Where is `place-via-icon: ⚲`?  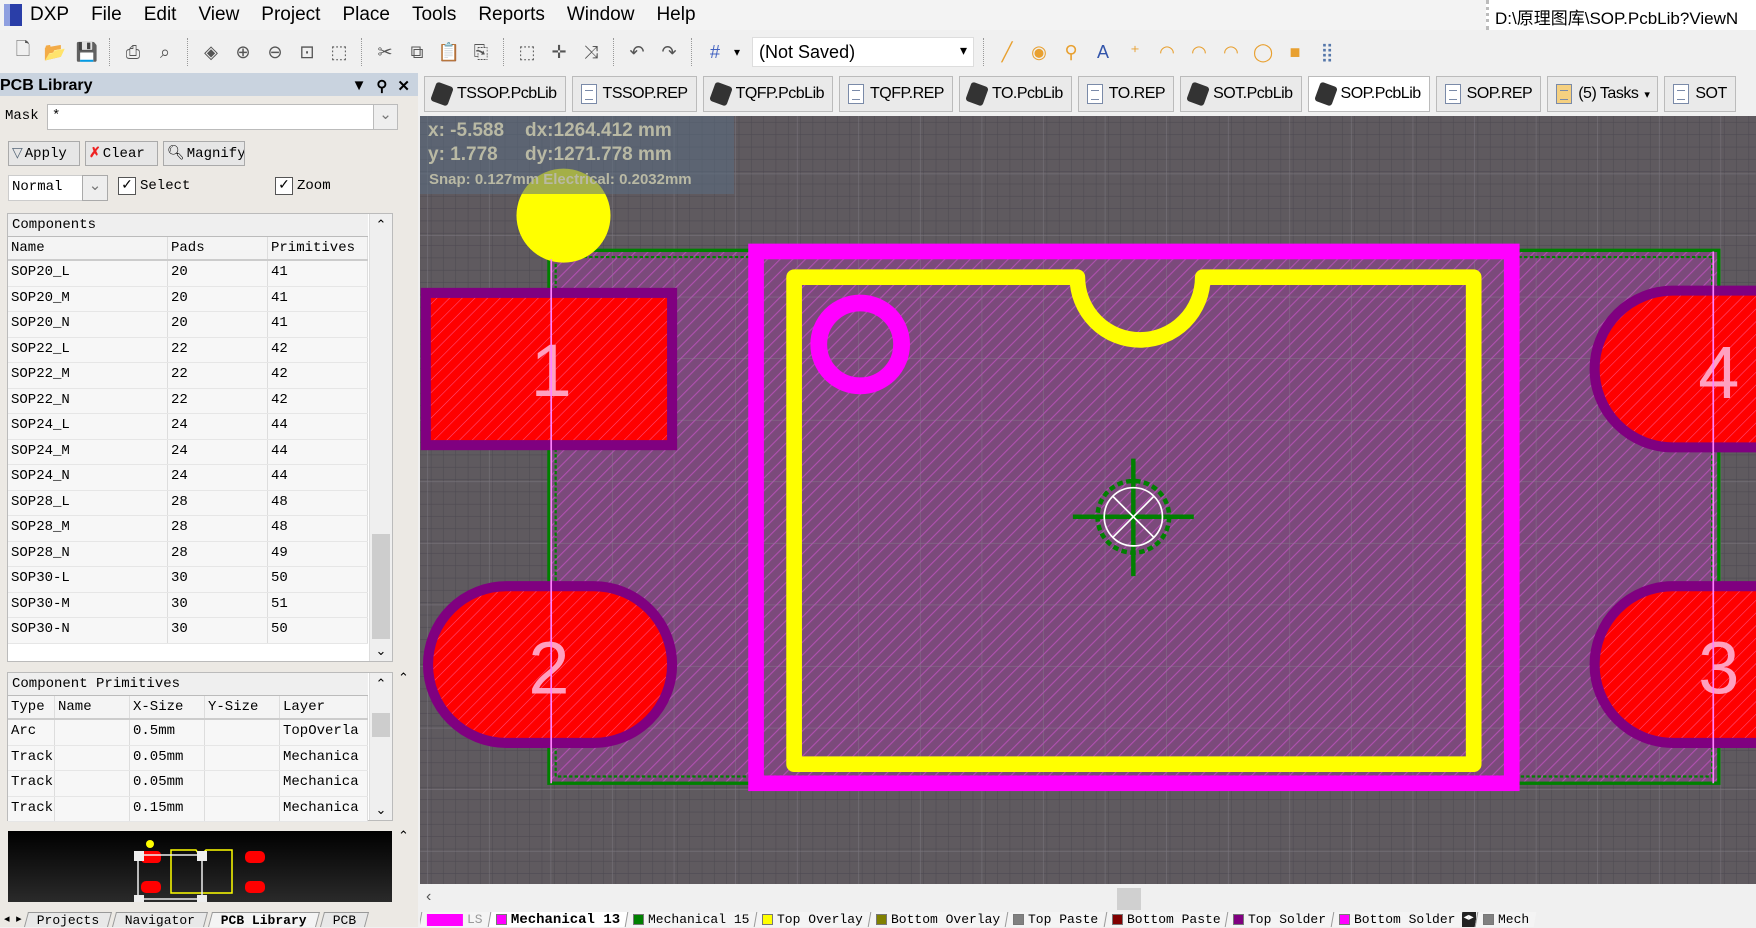 place-via-icon: ⚲ is located at coordinates (1071, 52).